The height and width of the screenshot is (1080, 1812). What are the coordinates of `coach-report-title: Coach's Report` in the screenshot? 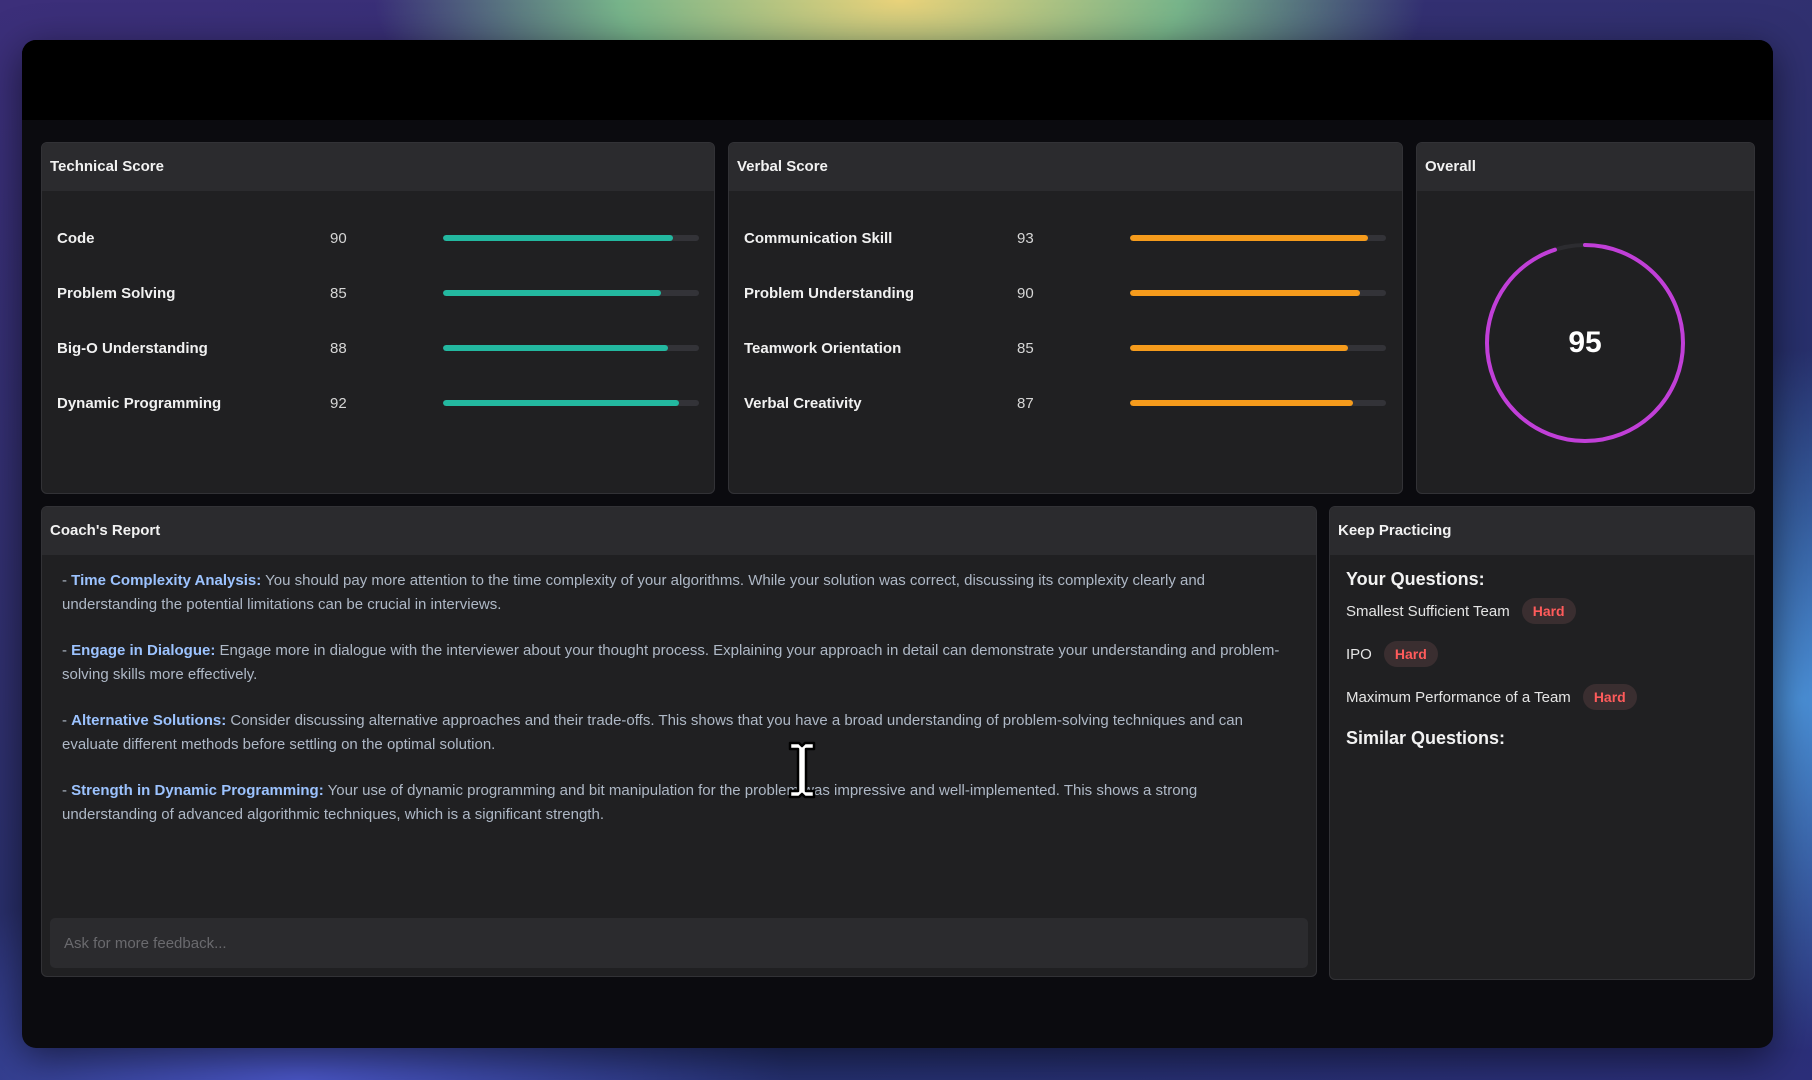 It's located at (679, 531).